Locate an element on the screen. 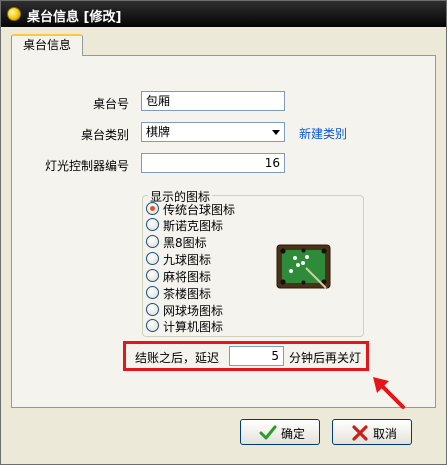 The image size is (447, 465). radio-label: 黑8图标 is located at coordinates (185, 243).